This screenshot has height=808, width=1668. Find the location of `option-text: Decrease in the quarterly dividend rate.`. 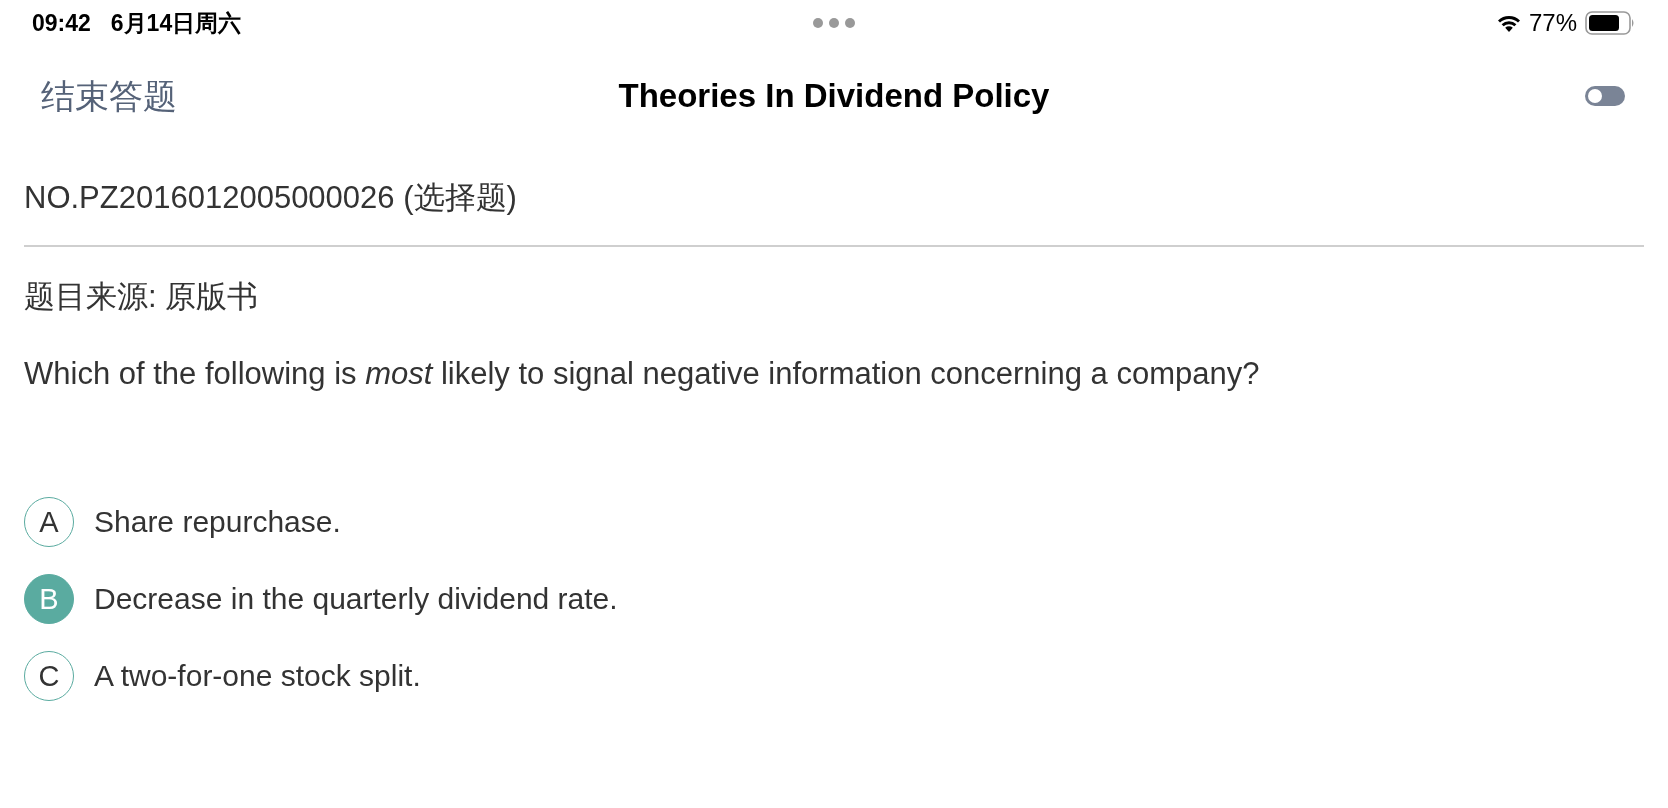

option-text: Decrease in the quarterly dividend rate. is located at coordinates (356, 599).